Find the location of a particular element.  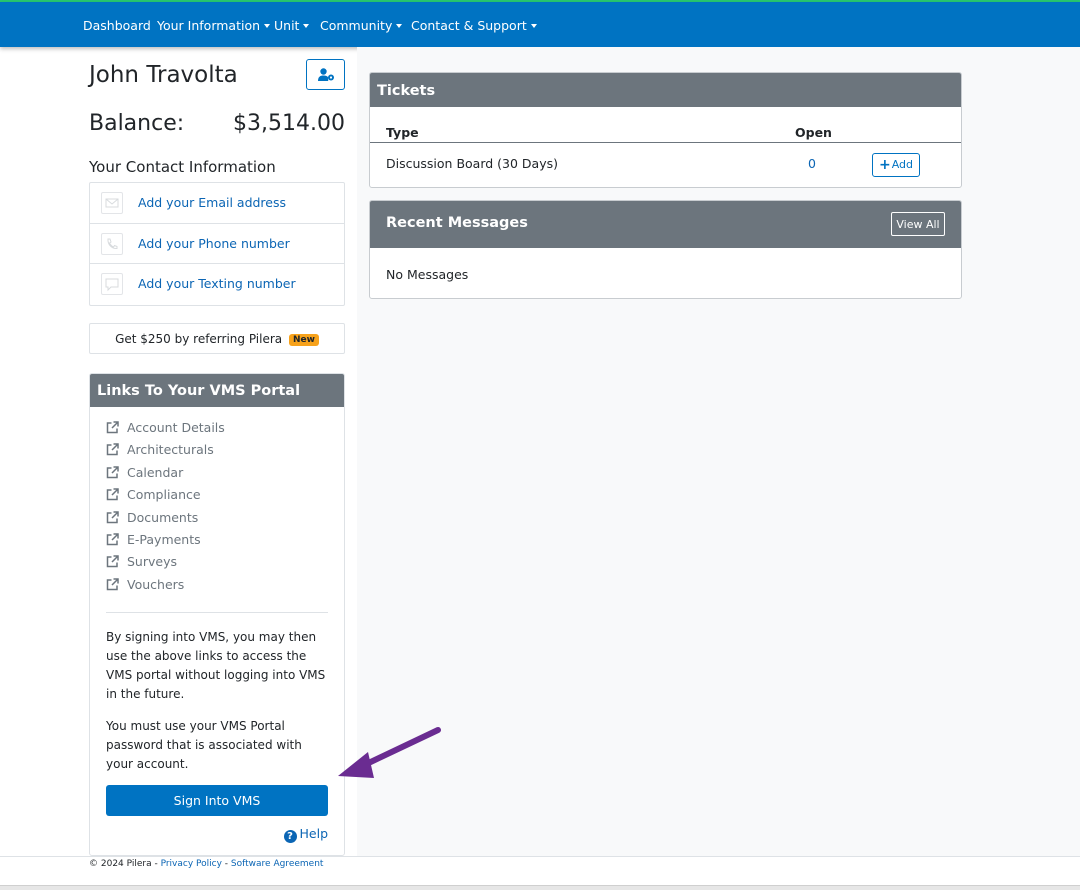

tickets-column-type: Type is located at coordinates (402, 132).